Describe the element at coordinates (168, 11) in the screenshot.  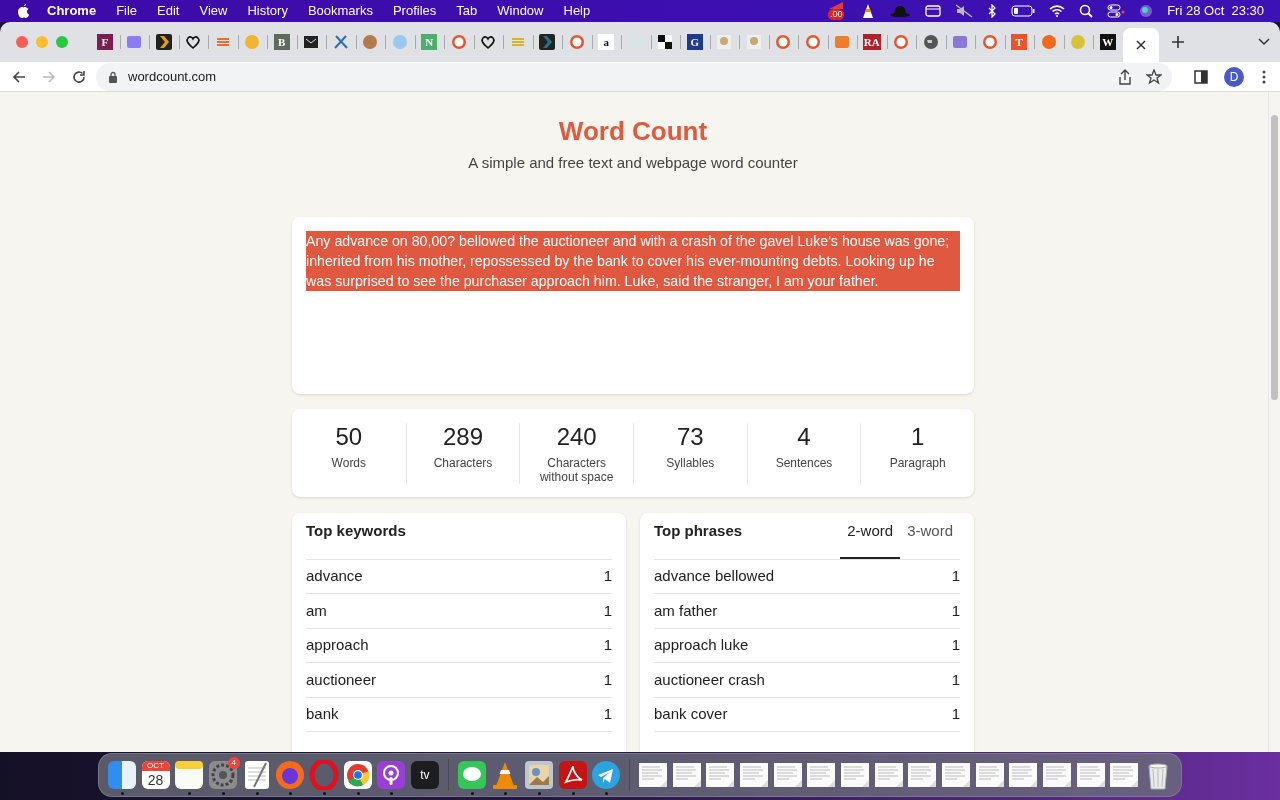
I see `menu-item: Edit` at that location.